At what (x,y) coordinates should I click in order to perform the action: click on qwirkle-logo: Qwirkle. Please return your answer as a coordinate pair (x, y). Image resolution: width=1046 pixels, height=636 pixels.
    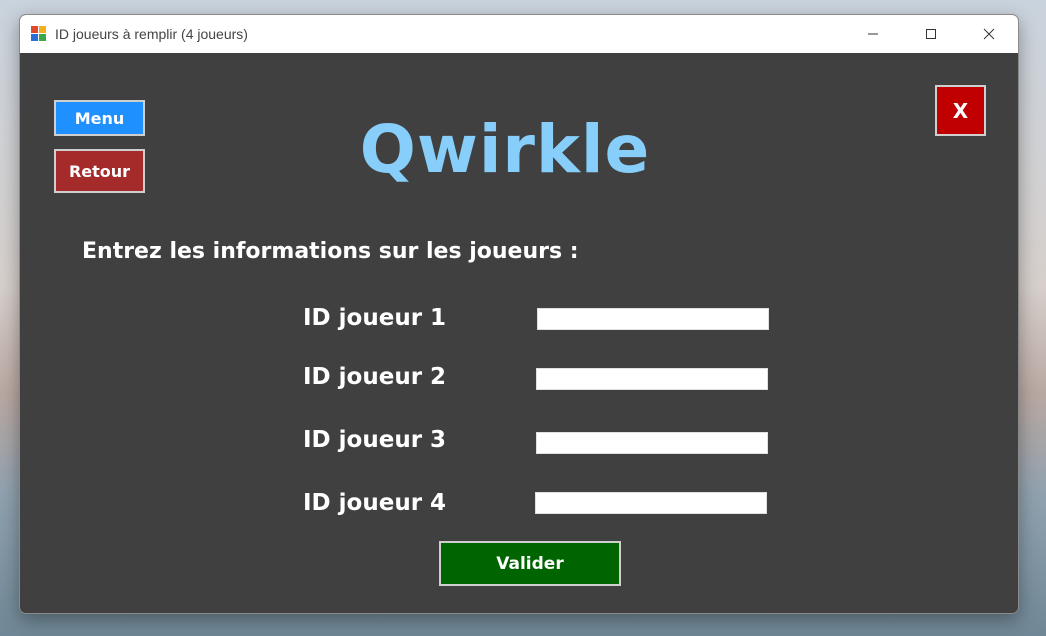
    Looking at the image, I should click on (505, 149).